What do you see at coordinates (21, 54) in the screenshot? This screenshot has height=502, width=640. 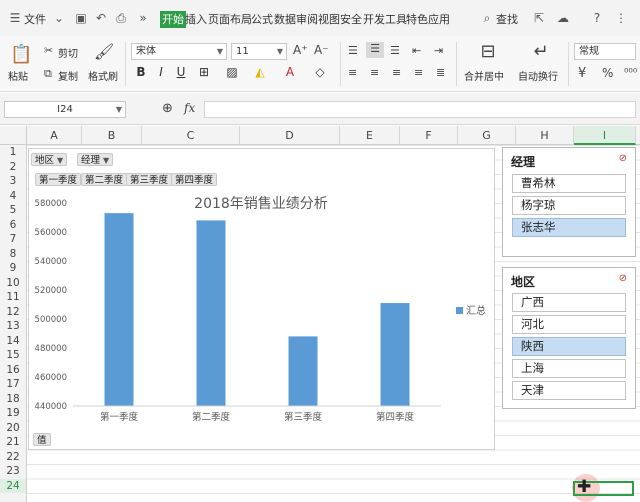 I see `paste-icon: 📋` at bounding box center [21, 54].